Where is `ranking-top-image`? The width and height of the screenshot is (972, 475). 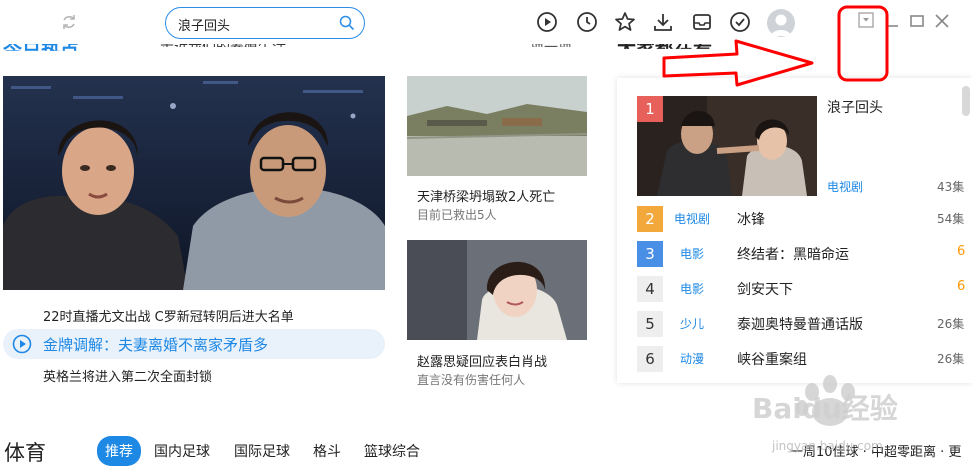
ranking-top-image is located at coordinates (727, 146).